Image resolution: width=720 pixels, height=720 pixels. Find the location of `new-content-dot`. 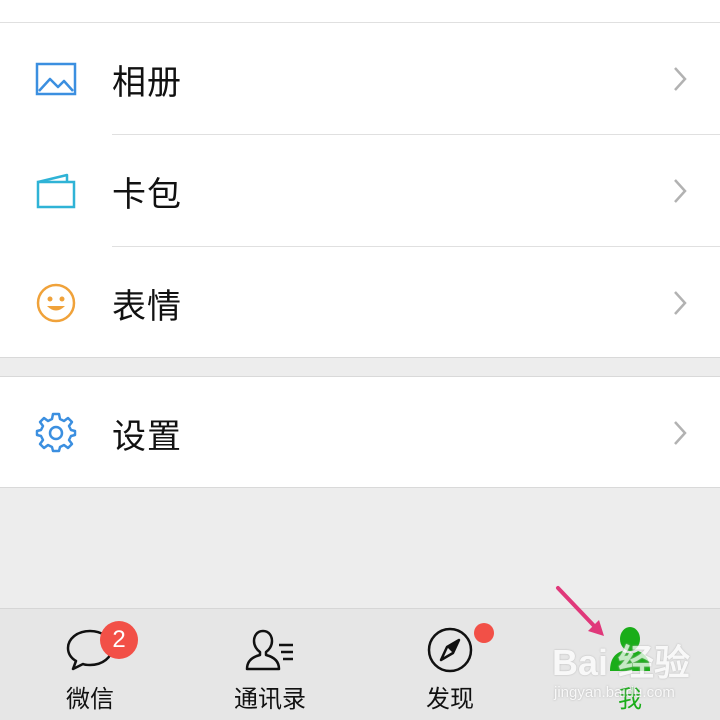

new-content-dot is located at coordinates (484, 633).